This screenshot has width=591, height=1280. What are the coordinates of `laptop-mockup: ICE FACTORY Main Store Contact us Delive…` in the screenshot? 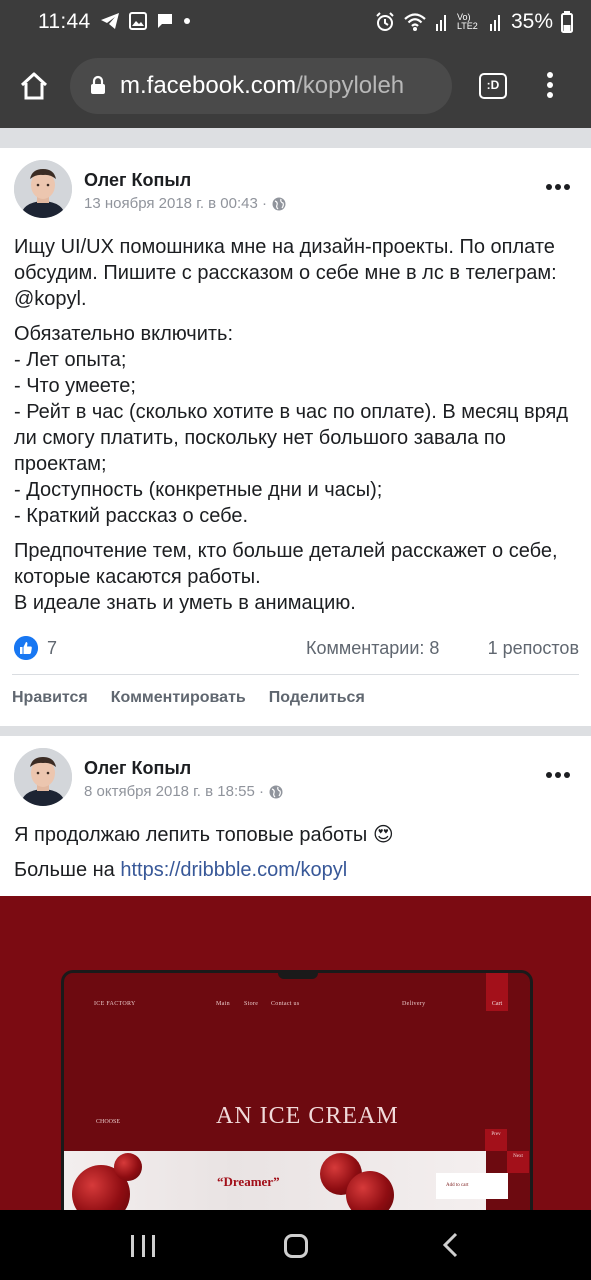 It's located at (297, 1090).